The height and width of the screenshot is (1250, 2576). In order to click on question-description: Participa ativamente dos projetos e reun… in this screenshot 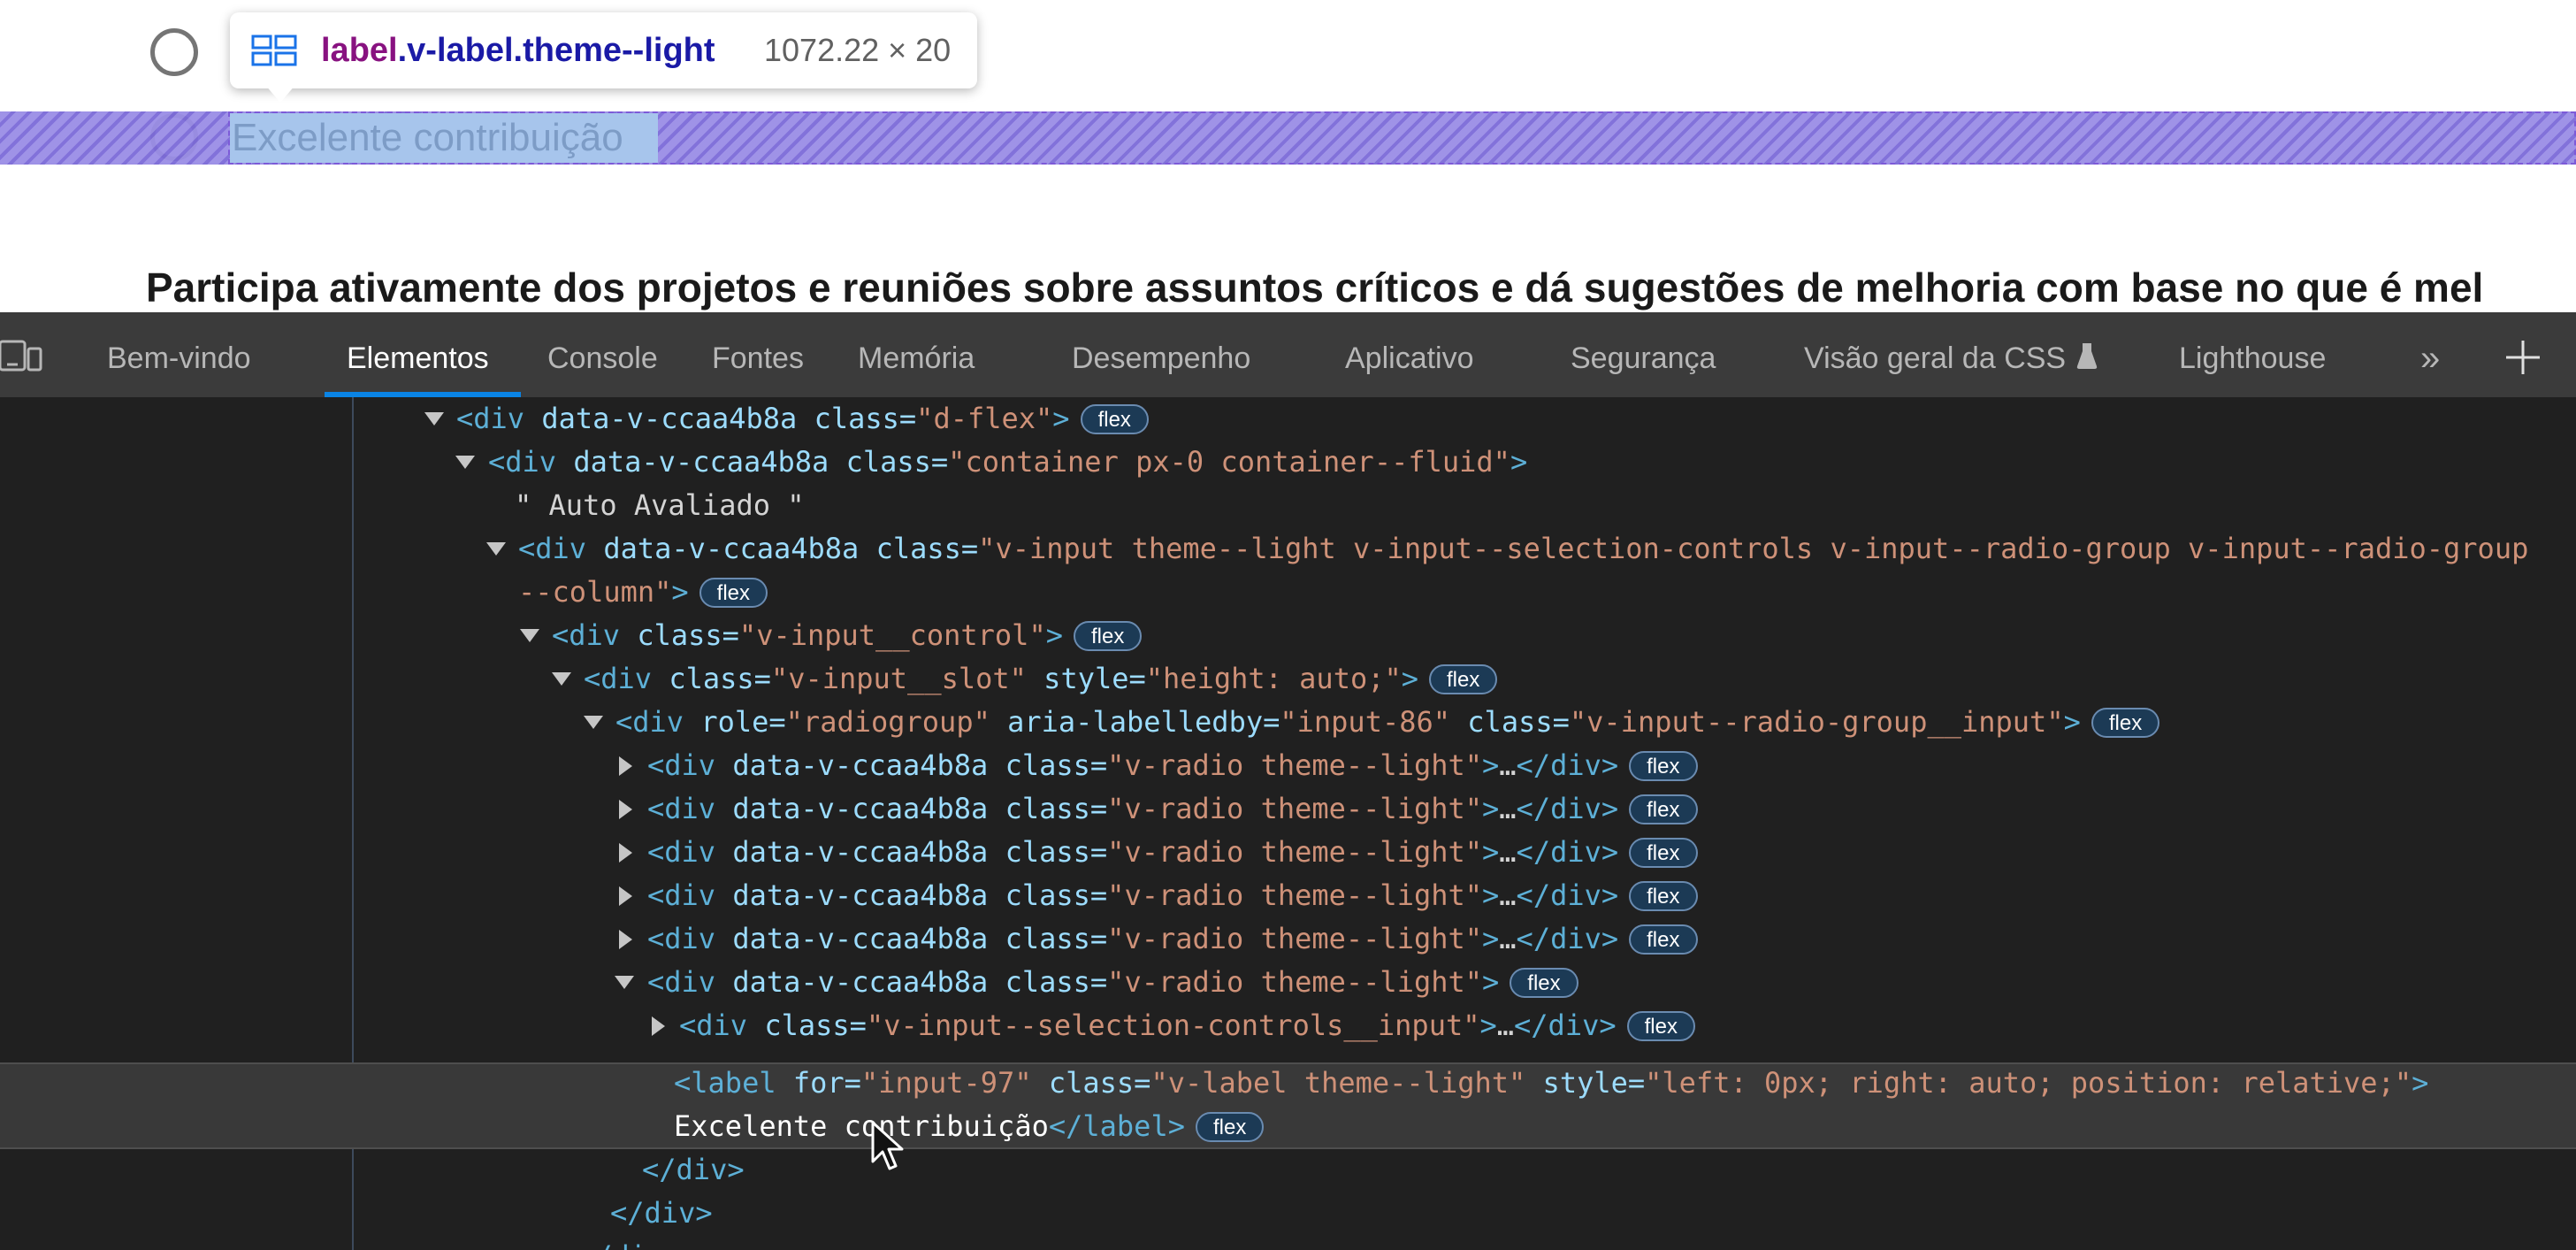, I will do `click(1315, 288)`.